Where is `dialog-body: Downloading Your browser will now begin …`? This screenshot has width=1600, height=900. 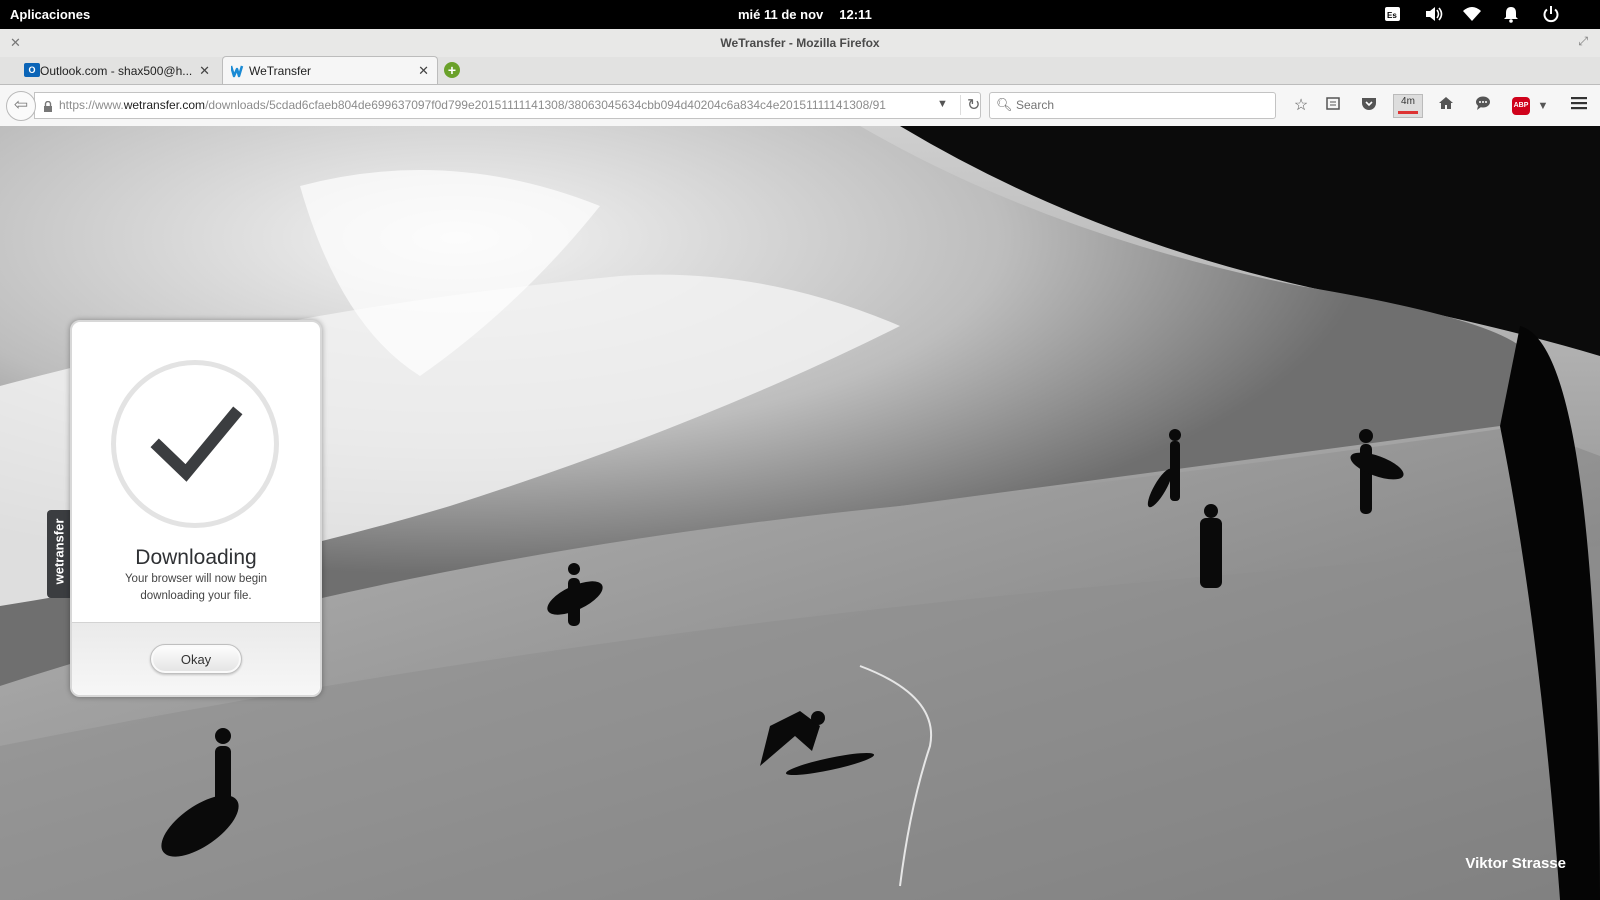
dialog-body: Downloading Your browser will now begin … is located at coordinates (196, 472).